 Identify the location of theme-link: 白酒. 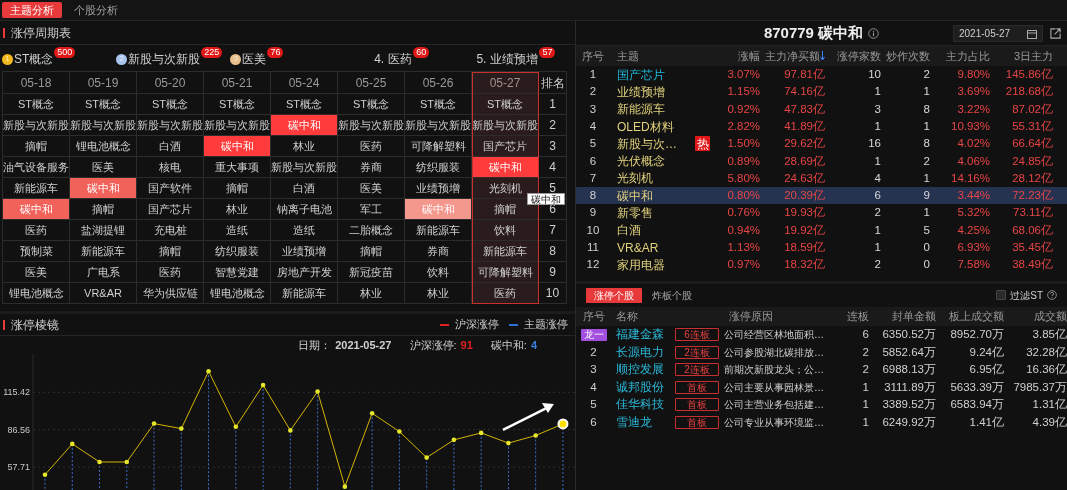
(629, 230).